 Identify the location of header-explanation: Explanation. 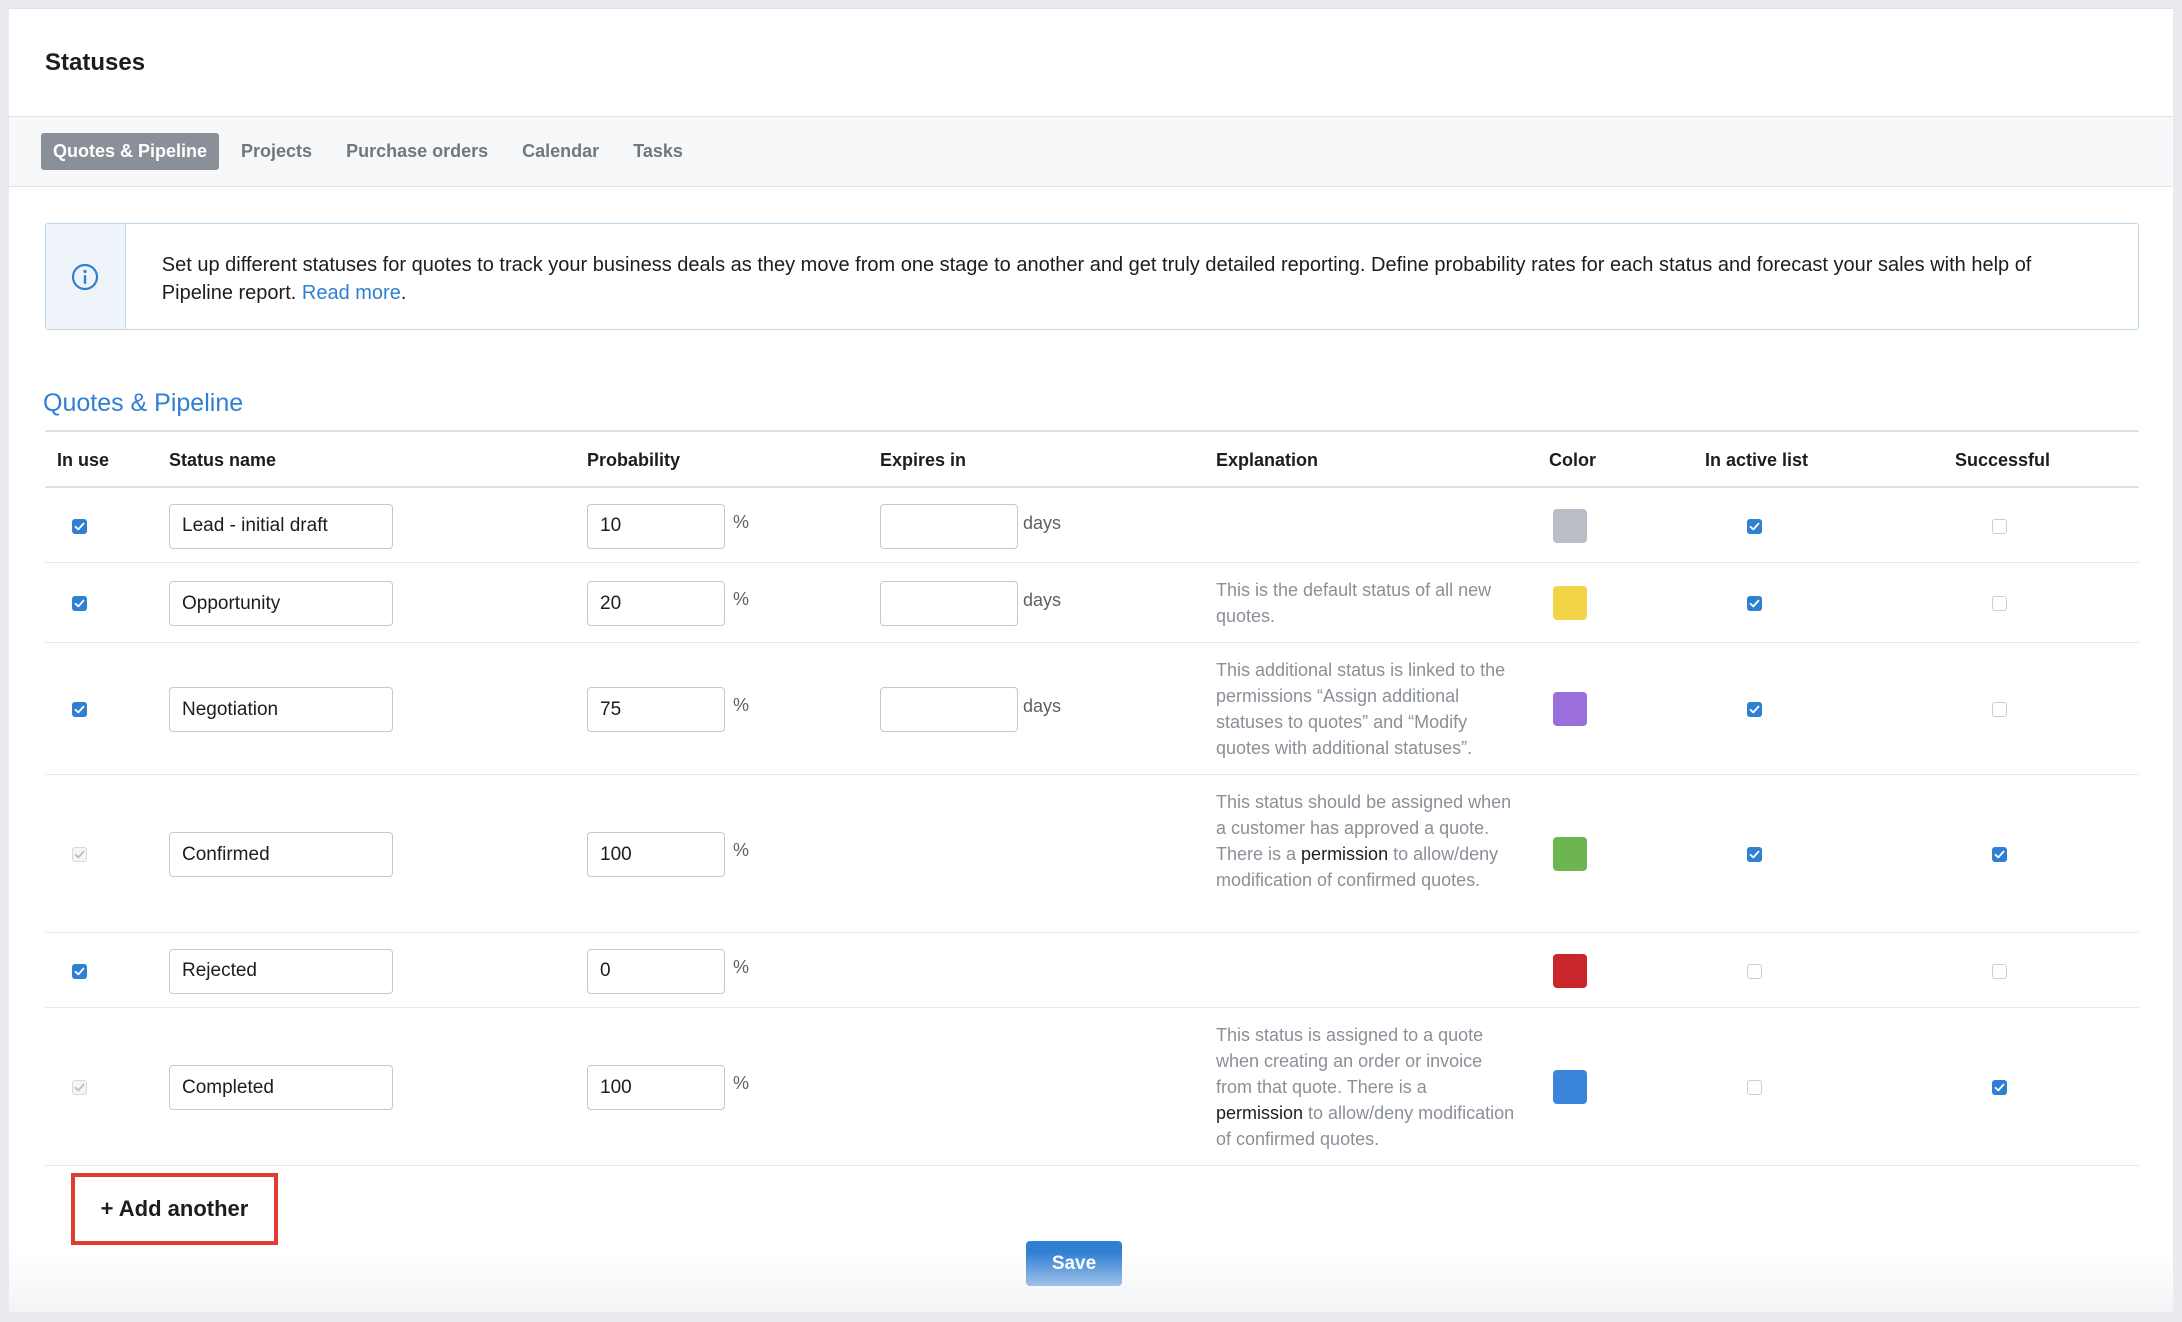
(1267, 460).